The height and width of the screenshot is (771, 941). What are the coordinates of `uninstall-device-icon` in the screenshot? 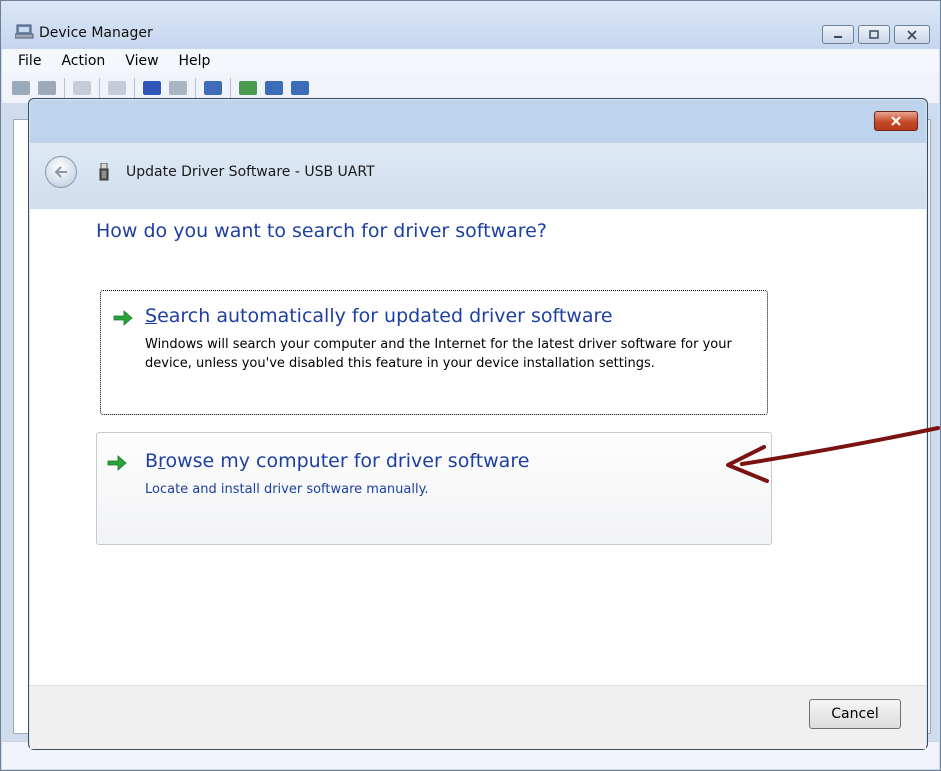 It's located at (300, 88).